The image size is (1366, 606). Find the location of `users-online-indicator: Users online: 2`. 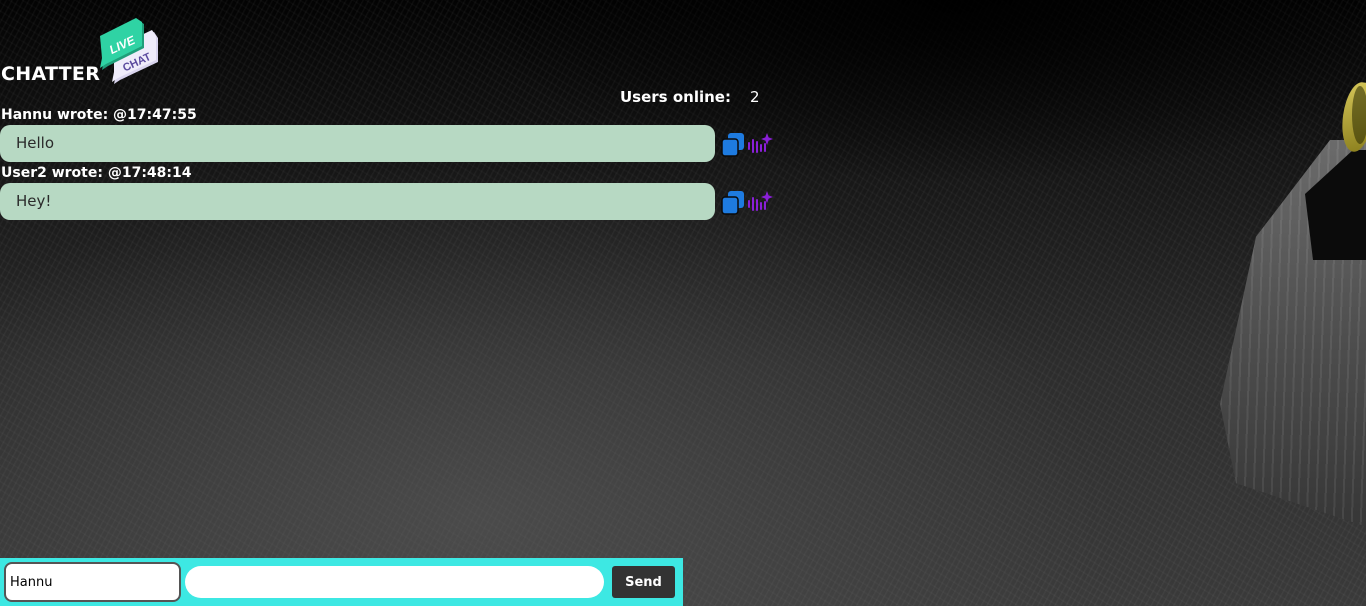

users-online-indicator: Users online: 2 is located at coordinates (690, 97).